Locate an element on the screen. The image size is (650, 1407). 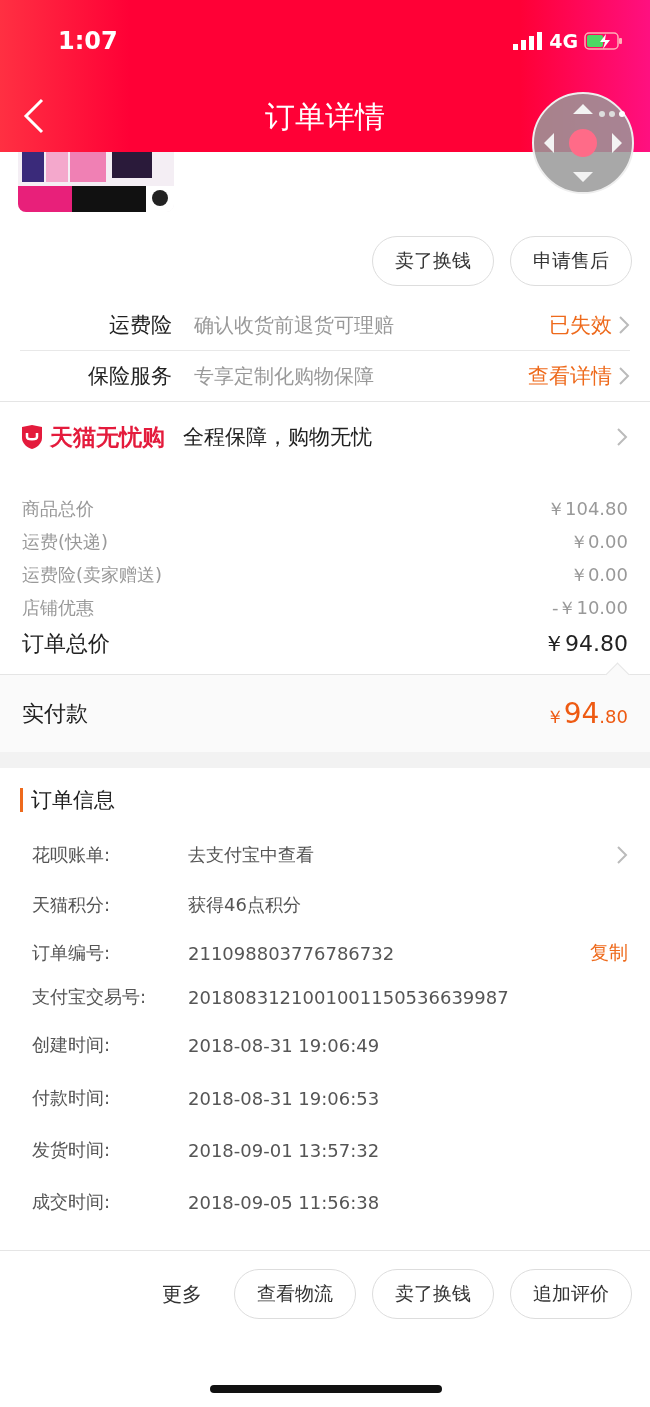
fee-label: 店铺优惠 is located at coordinates (58, 607).